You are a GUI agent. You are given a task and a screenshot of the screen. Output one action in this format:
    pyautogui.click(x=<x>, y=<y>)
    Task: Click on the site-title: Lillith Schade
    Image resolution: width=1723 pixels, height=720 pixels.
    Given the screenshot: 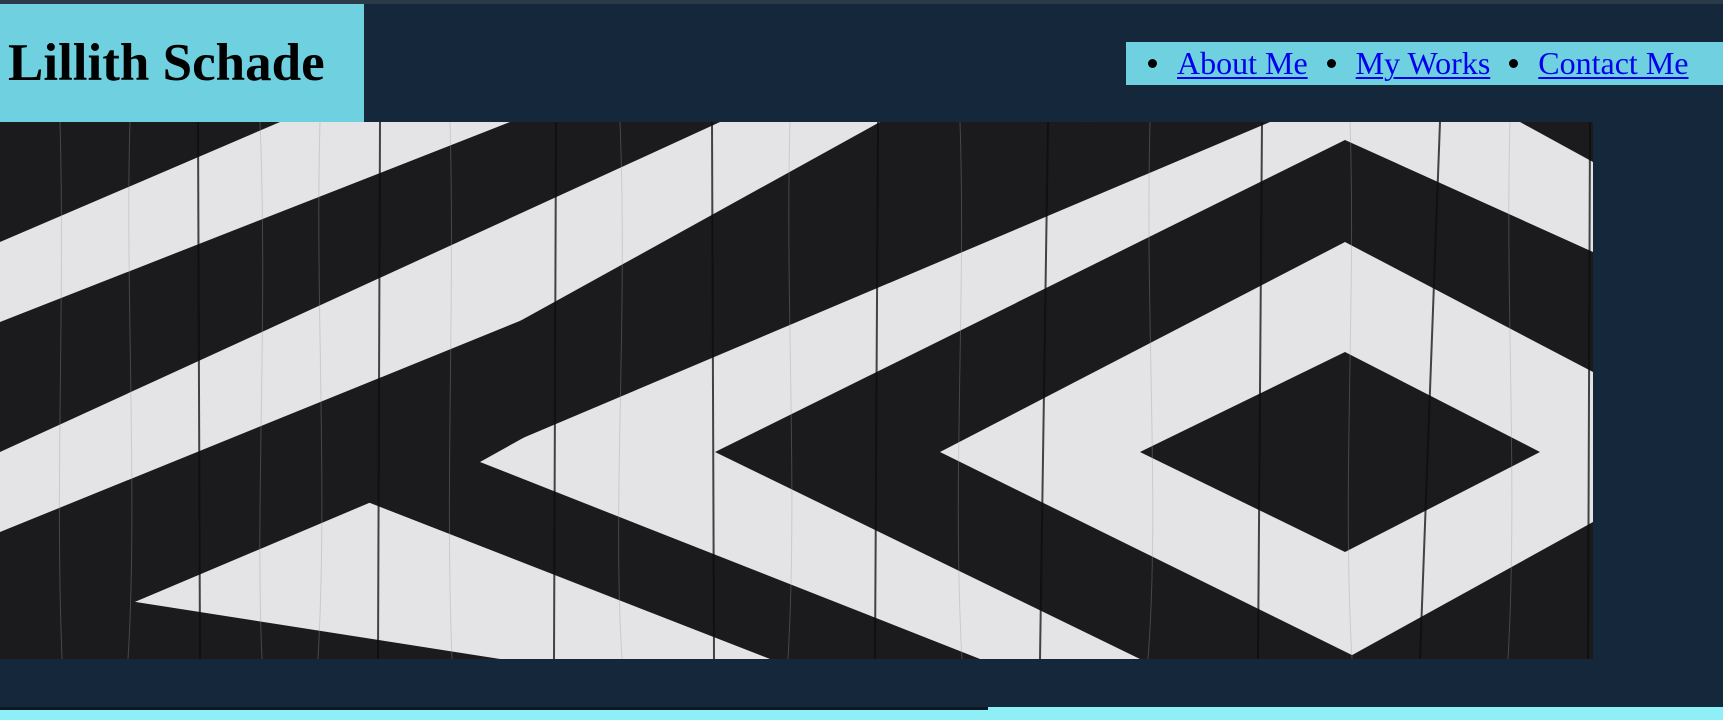 What is the action you would take?
    pyautogui.click(x=166, y=62)
    